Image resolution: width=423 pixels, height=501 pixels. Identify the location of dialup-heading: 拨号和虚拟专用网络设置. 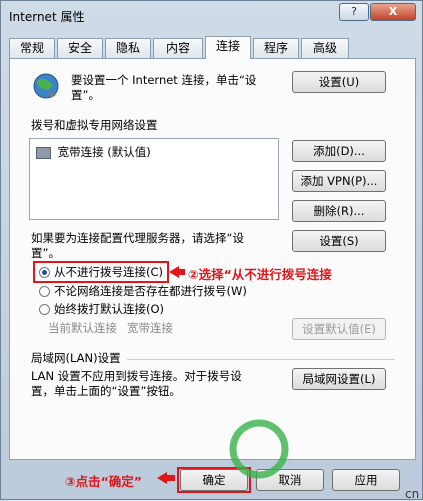
(94, 125).